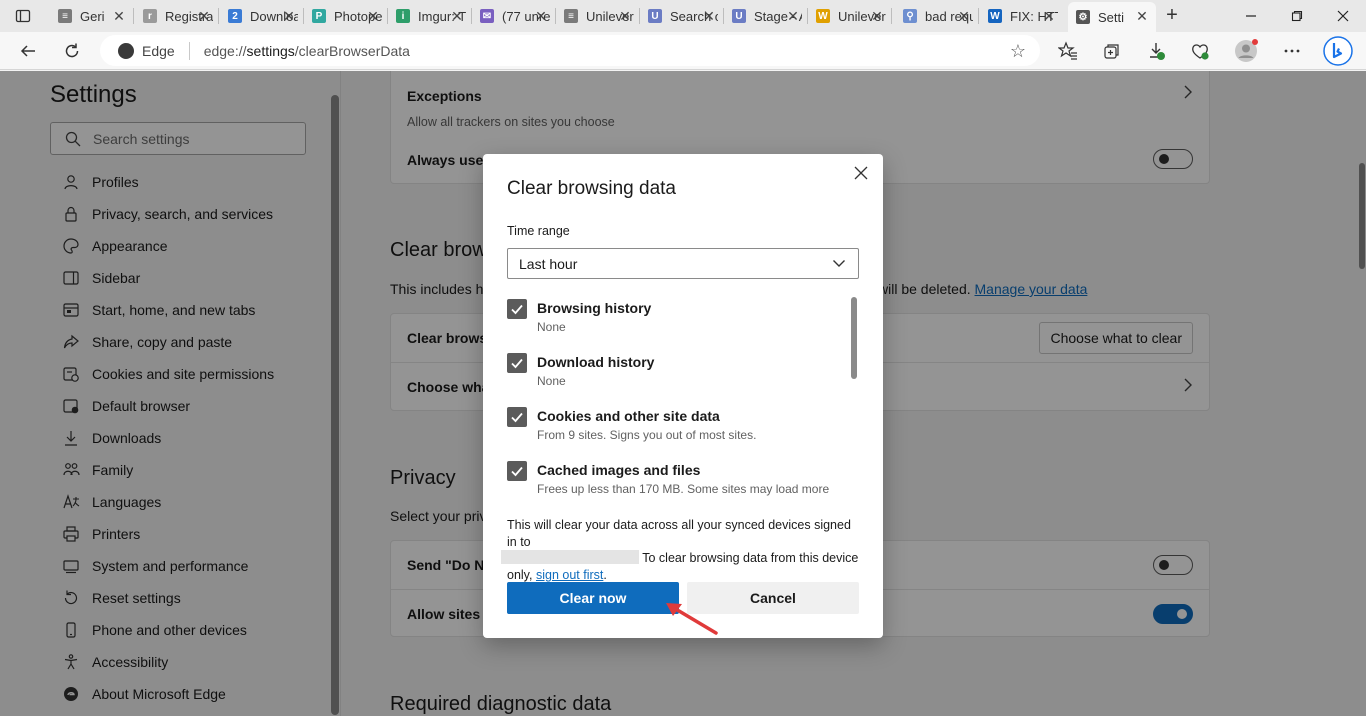  I want to click on browser-tab: UStage - A✕, so click(765, 16).